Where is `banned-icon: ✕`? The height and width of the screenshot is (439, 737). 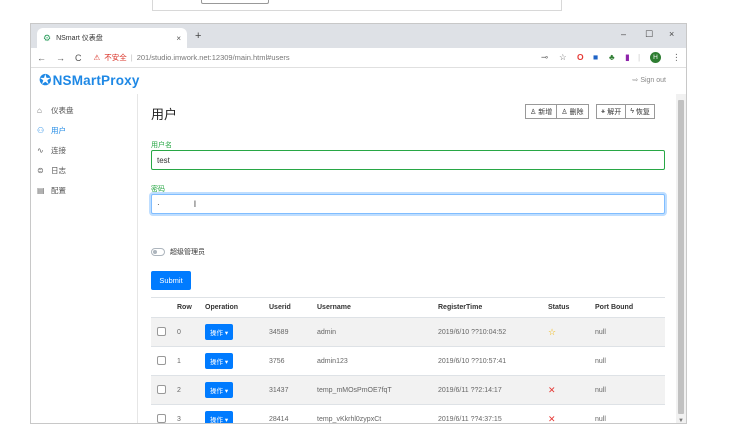
banned-icon: ✕ is located at coordinates (552, 418).